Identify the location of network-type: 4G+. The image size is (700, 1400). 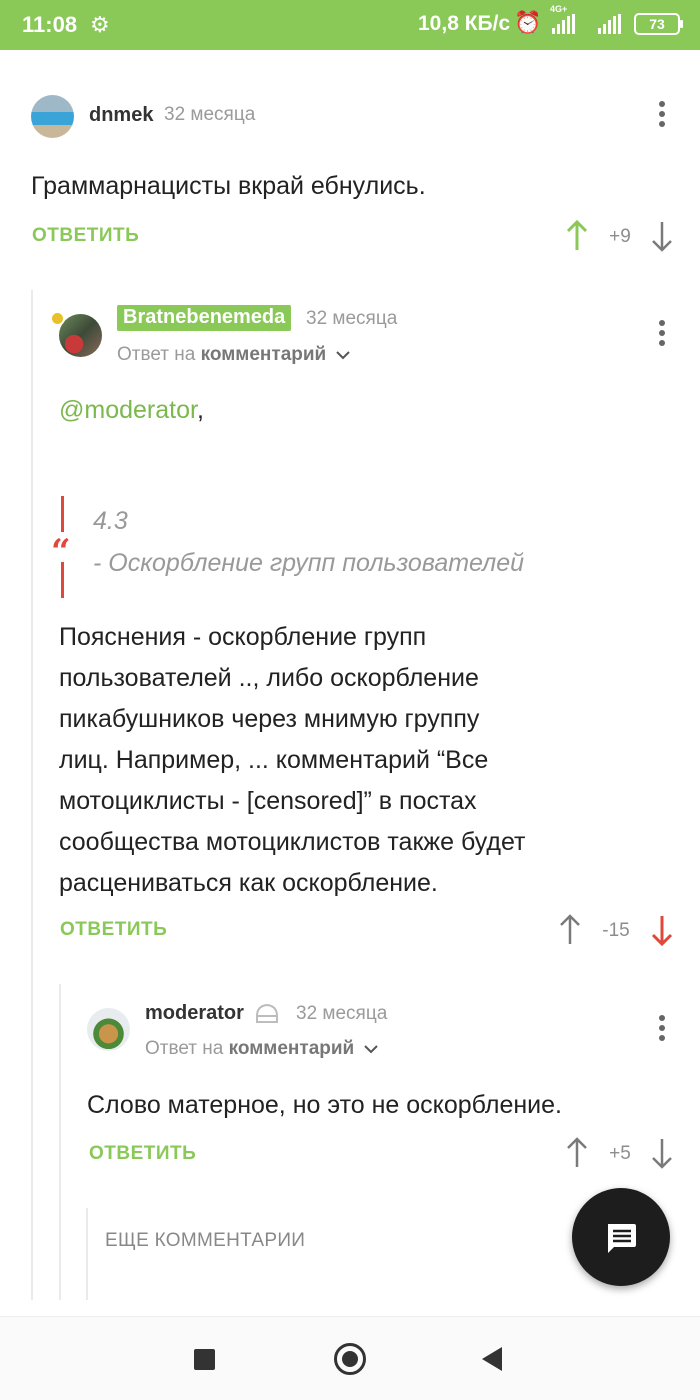
(559, 9).